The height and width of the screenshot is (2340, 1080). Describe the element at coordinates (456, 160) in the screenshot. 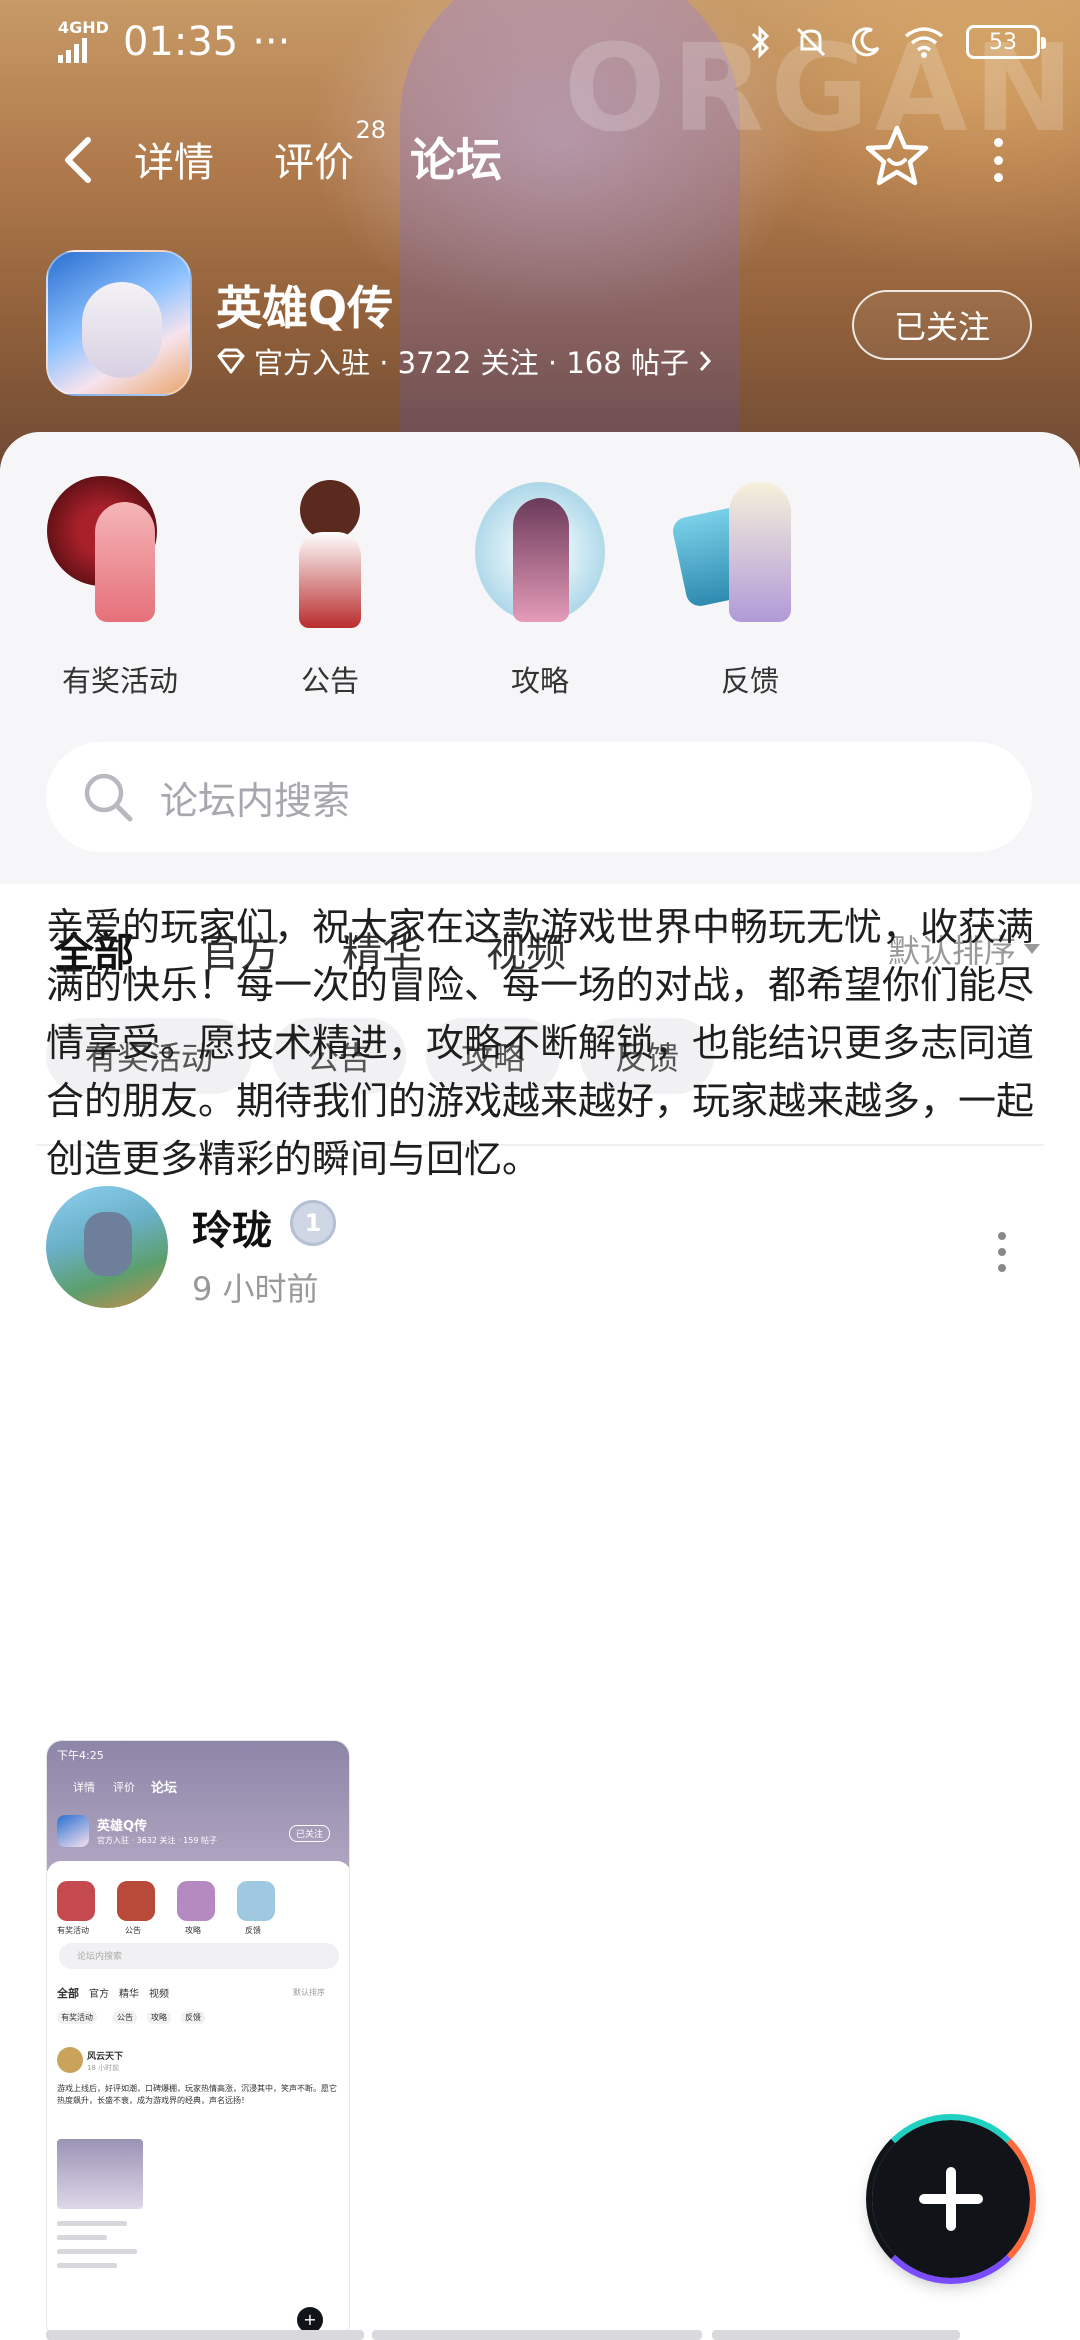

I see `tab-forum-label: 论坛` at that location.